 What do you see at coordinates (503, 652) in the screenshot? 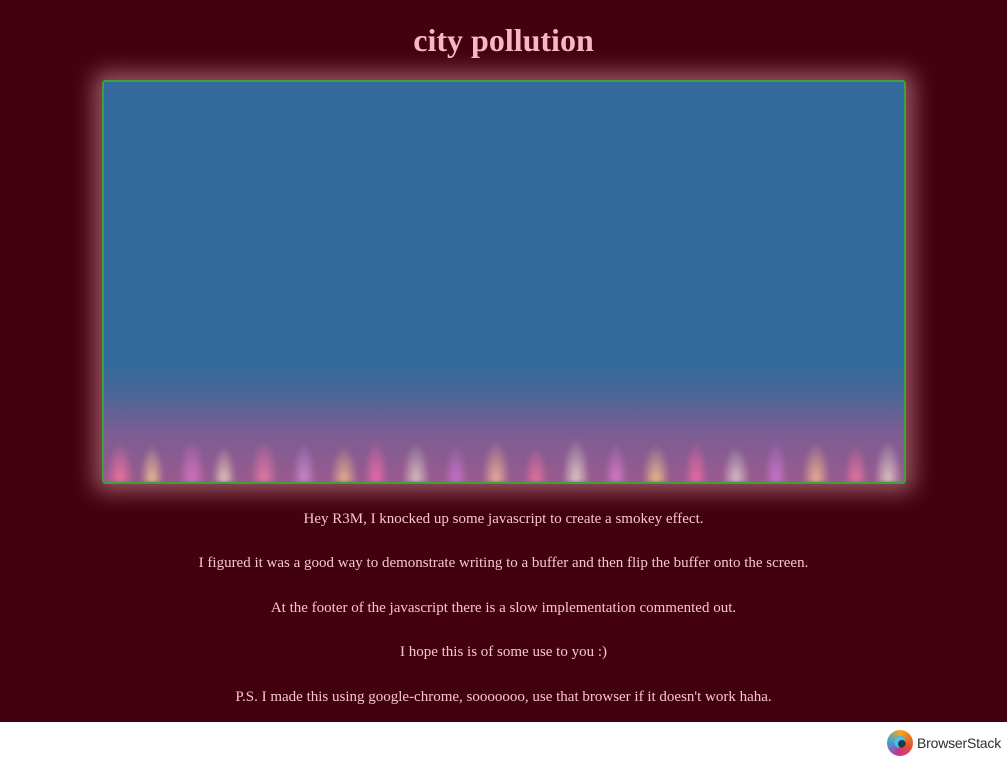
I see `message-line-4: I hope this is of some use to you :)` at bounding box center [503, 652].